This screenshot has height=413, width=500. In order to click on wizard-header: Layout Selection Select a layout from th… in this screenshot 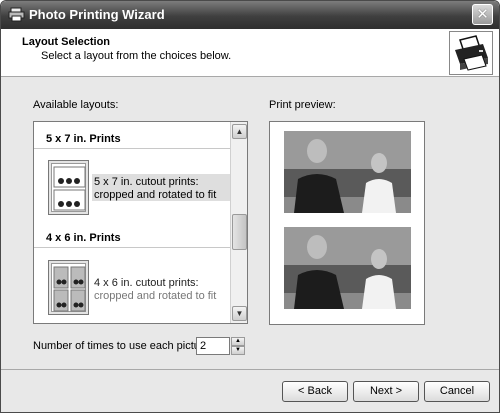, I will do `click(250, 53)`.